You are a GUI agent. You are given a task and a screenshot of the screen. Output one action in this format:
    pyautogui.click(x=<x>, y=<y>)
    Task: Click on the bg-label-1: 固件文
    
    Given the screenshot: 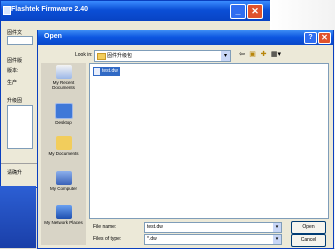 What is the action you would take?
    pyautogui.click(x=15, y=33)
    